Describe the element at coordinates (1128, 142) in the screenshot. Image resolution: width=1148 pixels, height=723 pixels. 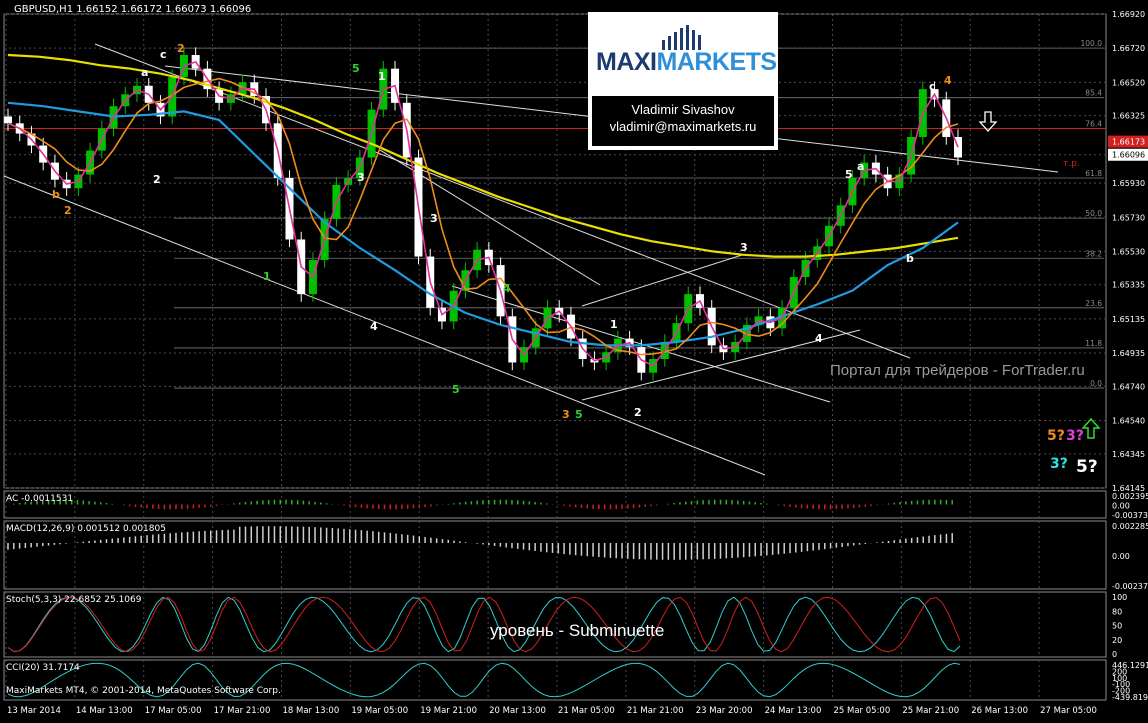
I see `pending-price-label: 1.66173` at that location.